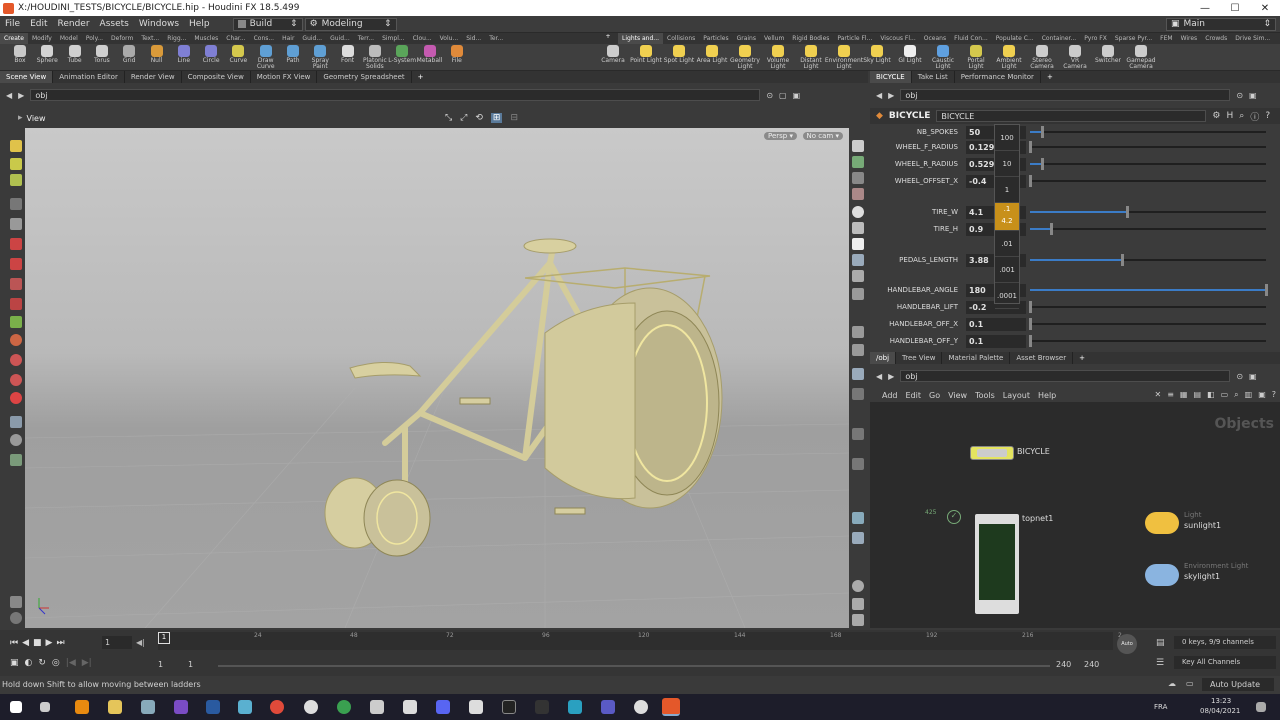 This screenshot has width=1280, height=720. What do you see at coordinates (997, 564) in the screenshot?
I see `topnet-node` at bounding box center [997, 564].